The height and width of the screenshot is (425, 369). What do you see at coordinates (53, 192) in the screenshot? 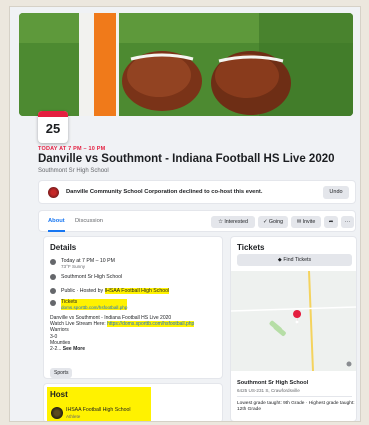
I see `school-logo` at bounding box center [53, 192].